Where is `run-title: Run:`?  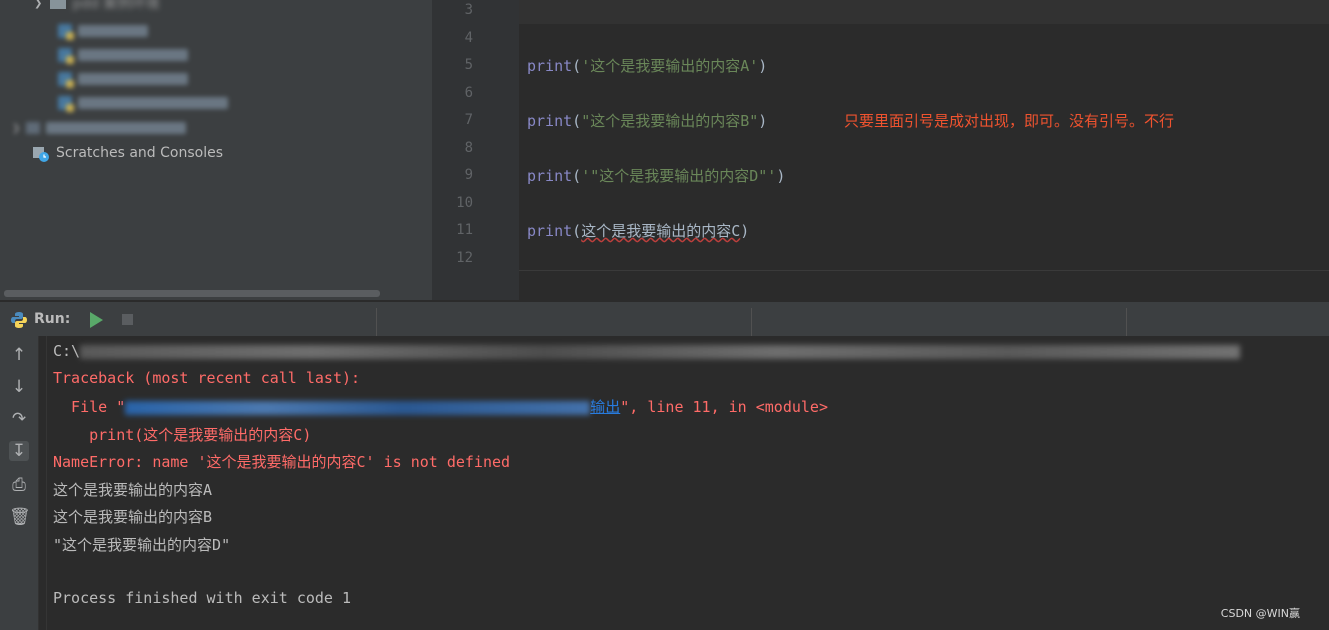
run-title: Run: is located at coordinates (52, 319).